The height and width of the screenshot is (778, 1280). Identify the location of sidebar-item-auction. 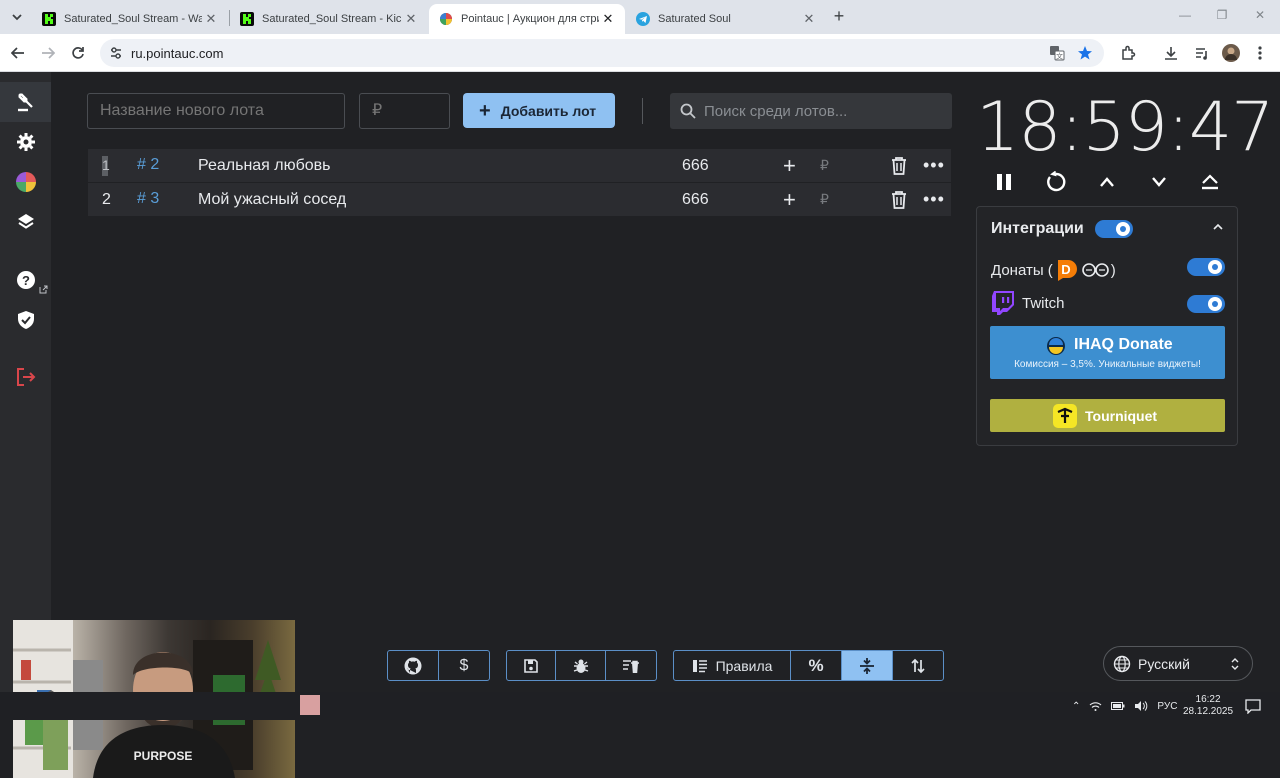
(25, 102).